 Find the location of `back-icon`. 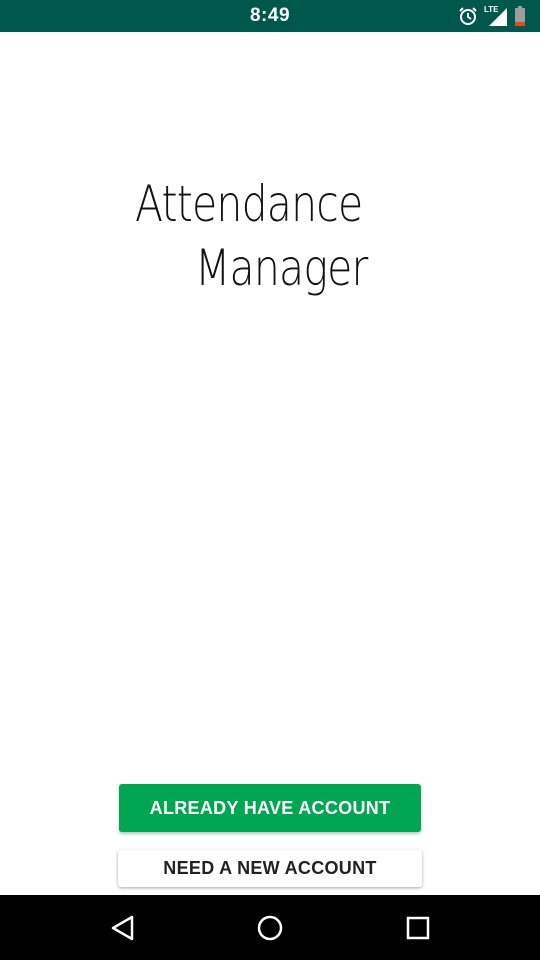

back-icon is located at coordinates (122, 927).